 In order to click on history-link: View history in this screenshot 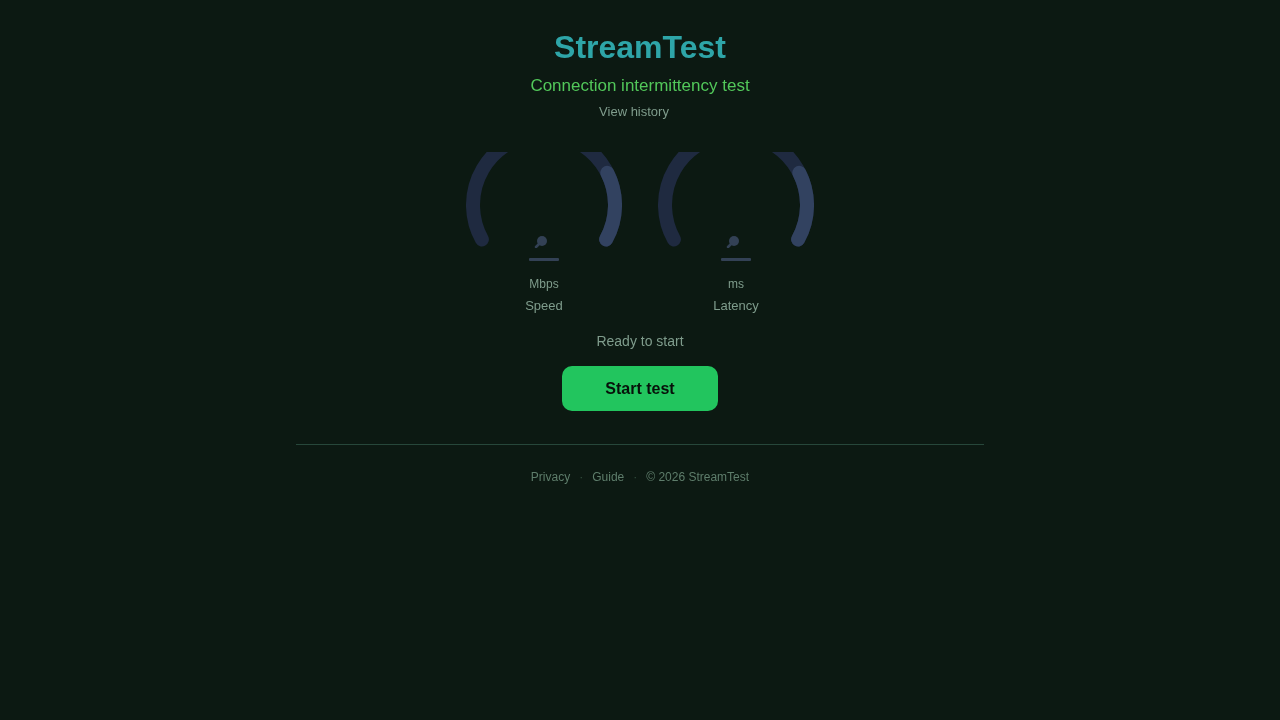, I will do `click(634, 112)`.